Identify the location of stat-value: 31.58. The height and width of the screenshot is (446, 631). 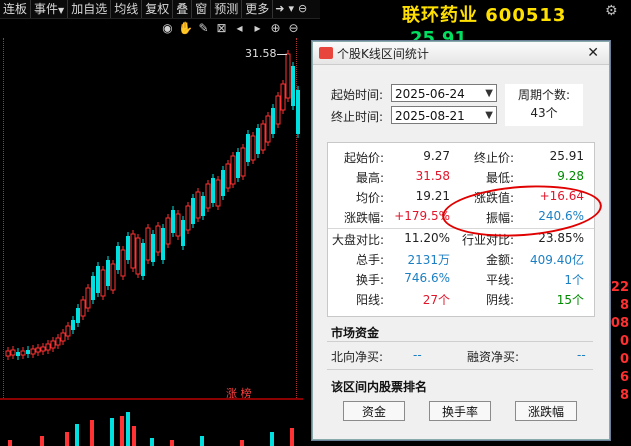
(432, 176).